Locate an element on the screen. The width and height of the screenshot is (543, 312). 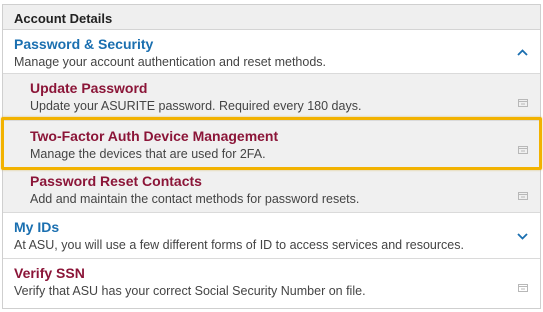
item-title: Password Reset Contacts is located at coordinates (285, 181).